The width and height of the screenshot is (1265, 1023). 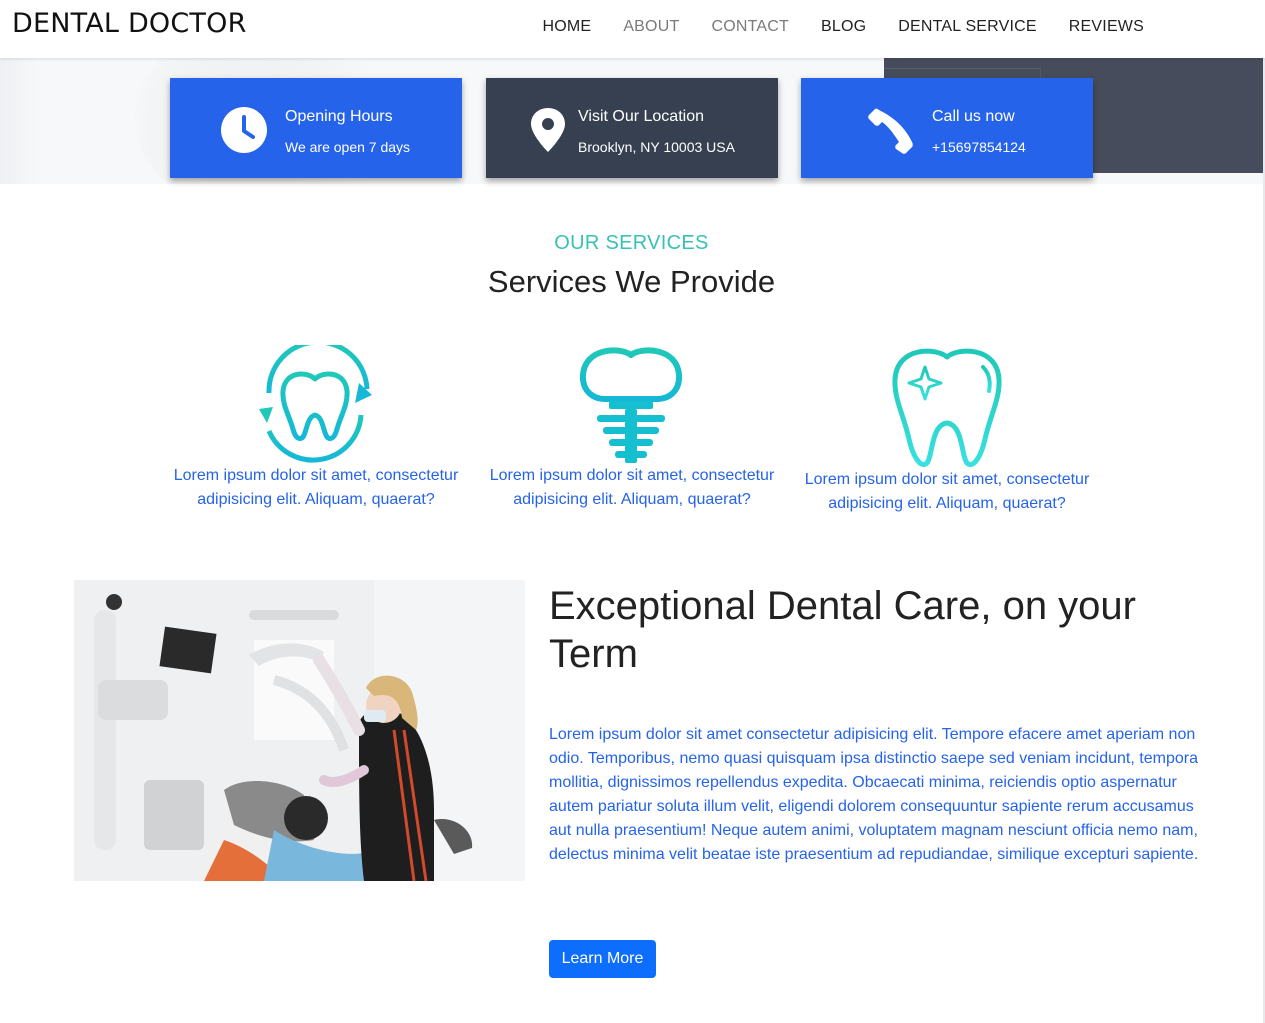 I want to click on card-subtitle: We are open 7 days, so click(x=348, y=147).